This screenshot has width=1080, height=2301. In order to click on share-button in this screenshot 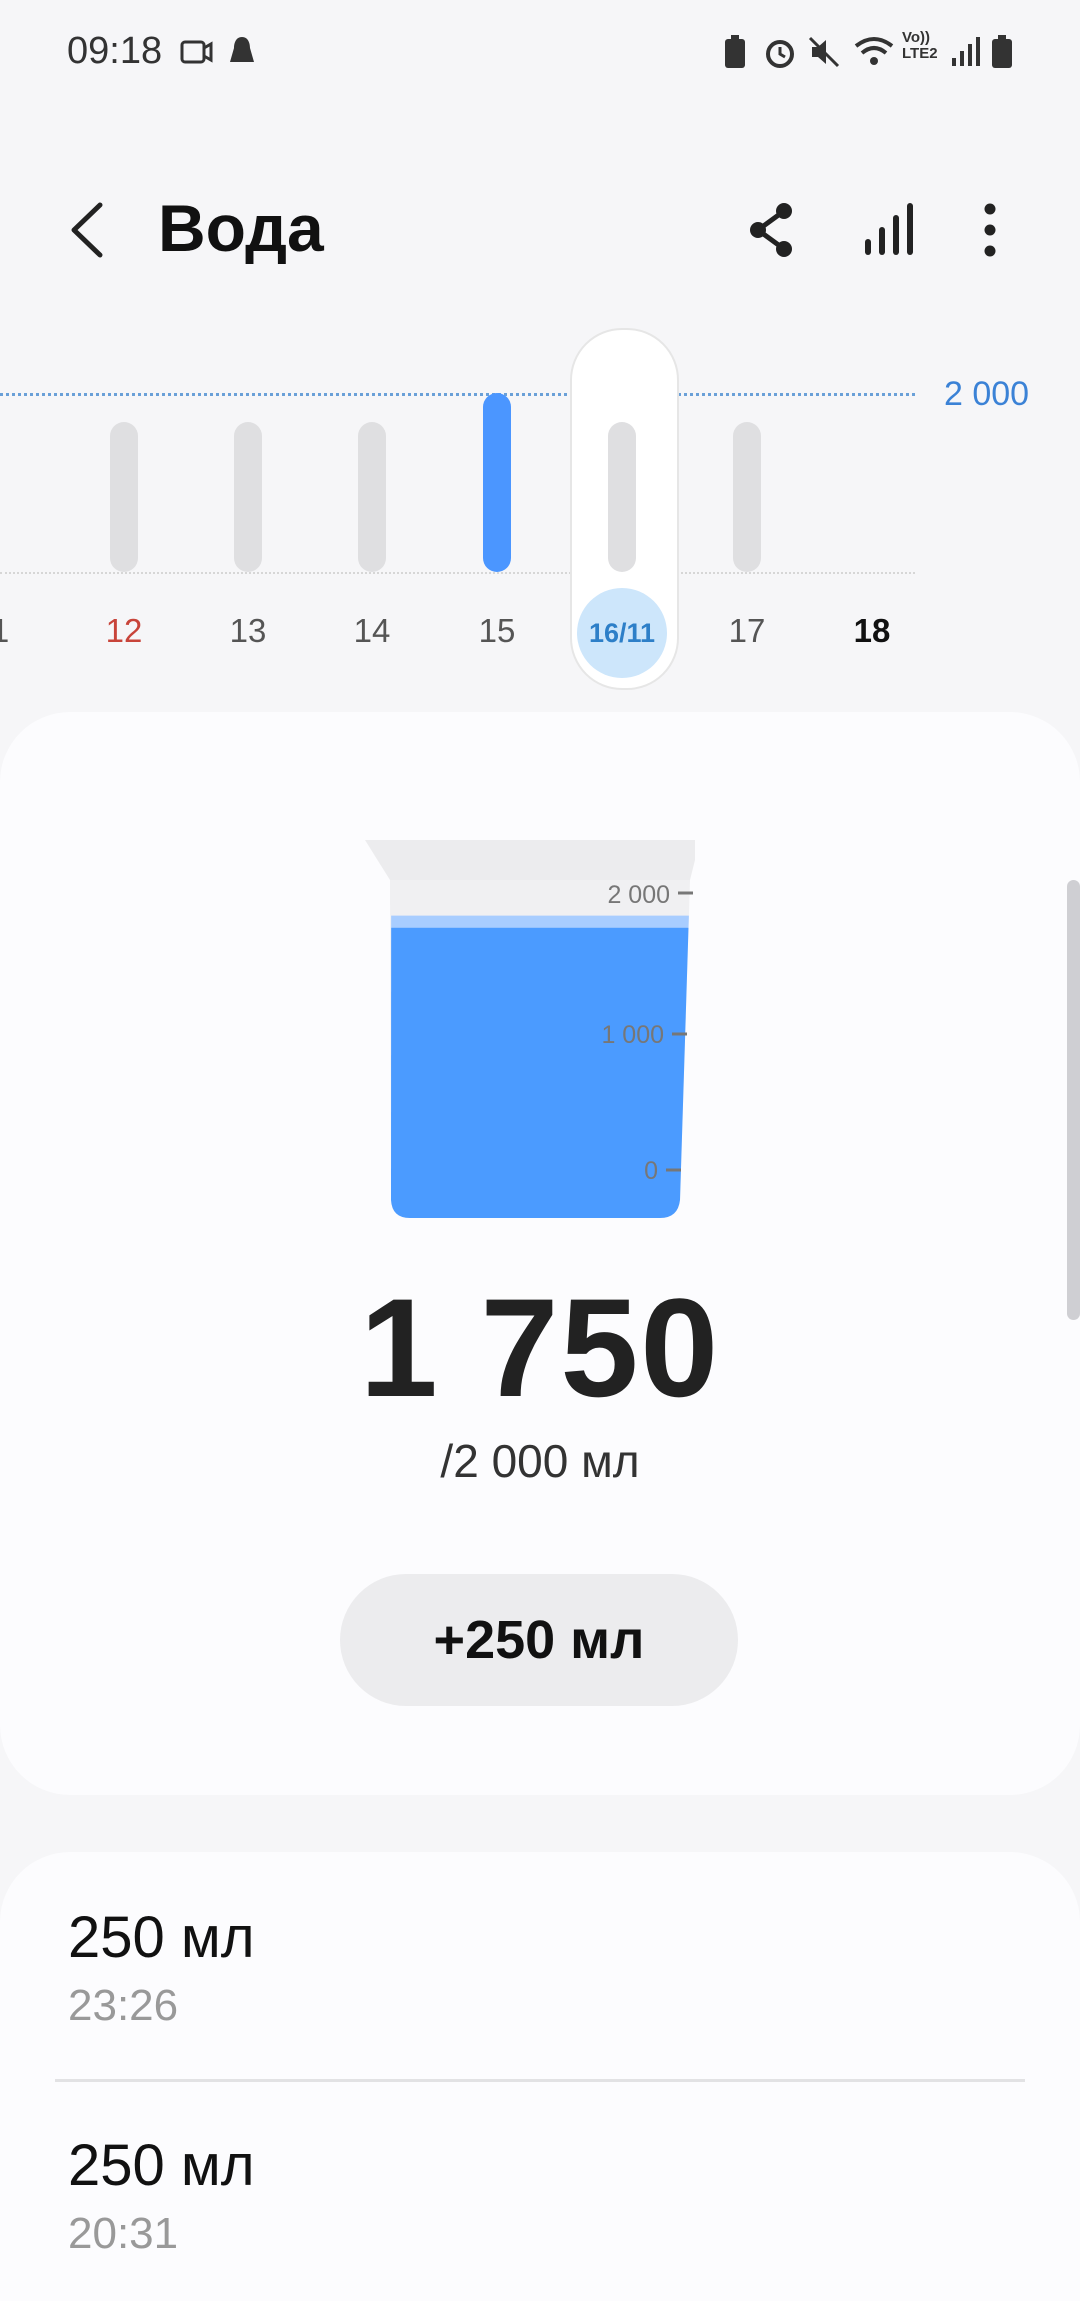, I will do `click(771, 230)`.